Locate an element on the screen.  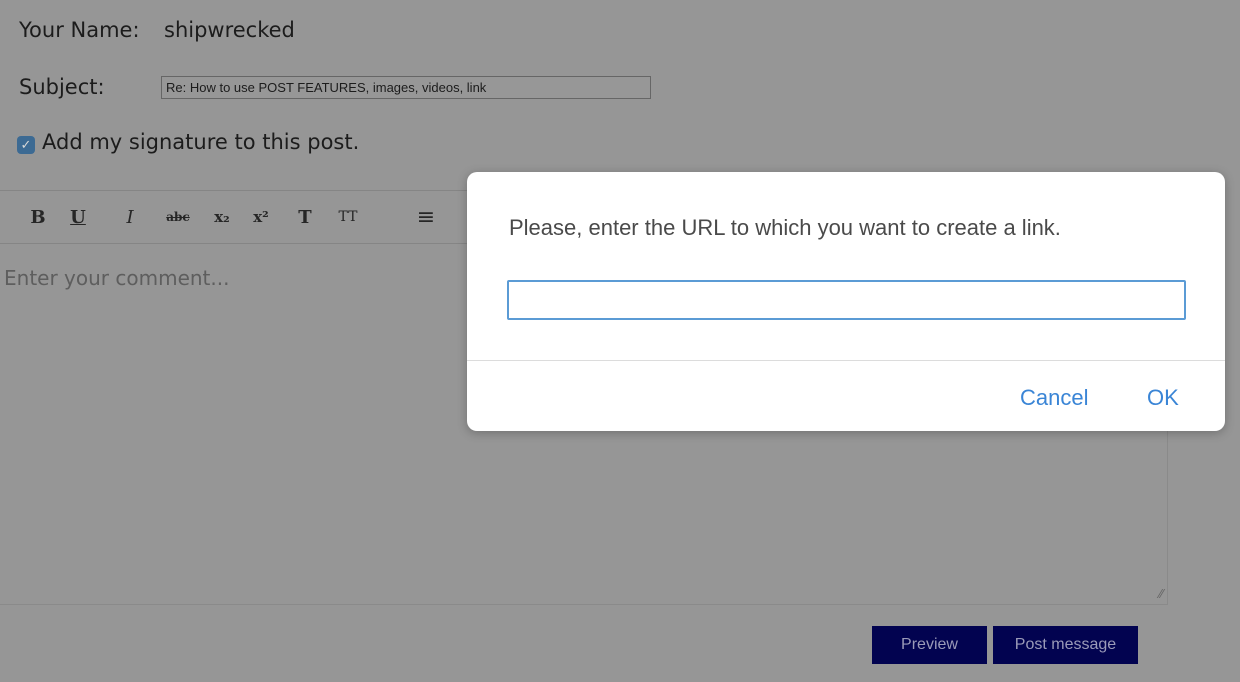
dialog-divider is located at coordinates (846, 360).